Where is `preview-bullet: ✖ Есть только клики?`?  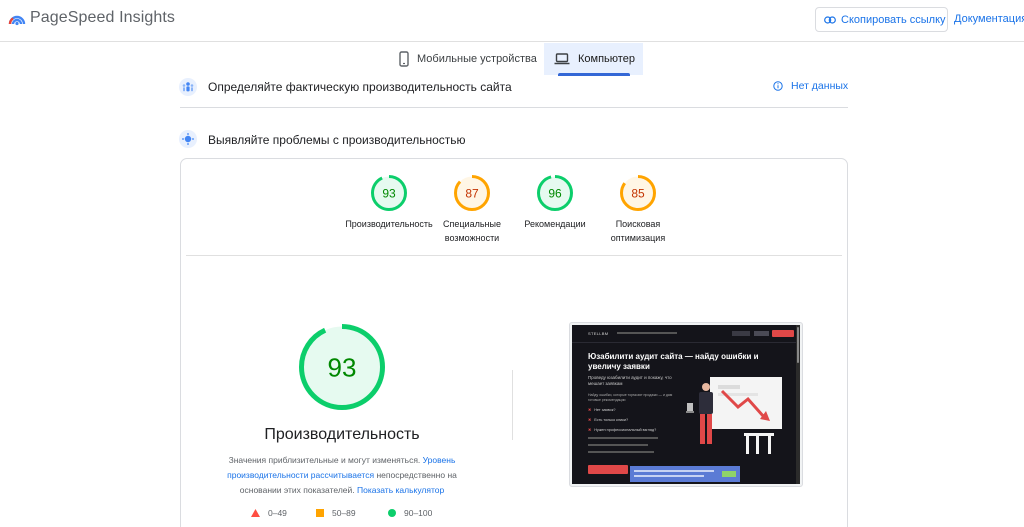
preview-bullet: ✖ Есть только клики? is located at coordinates (608, 420).